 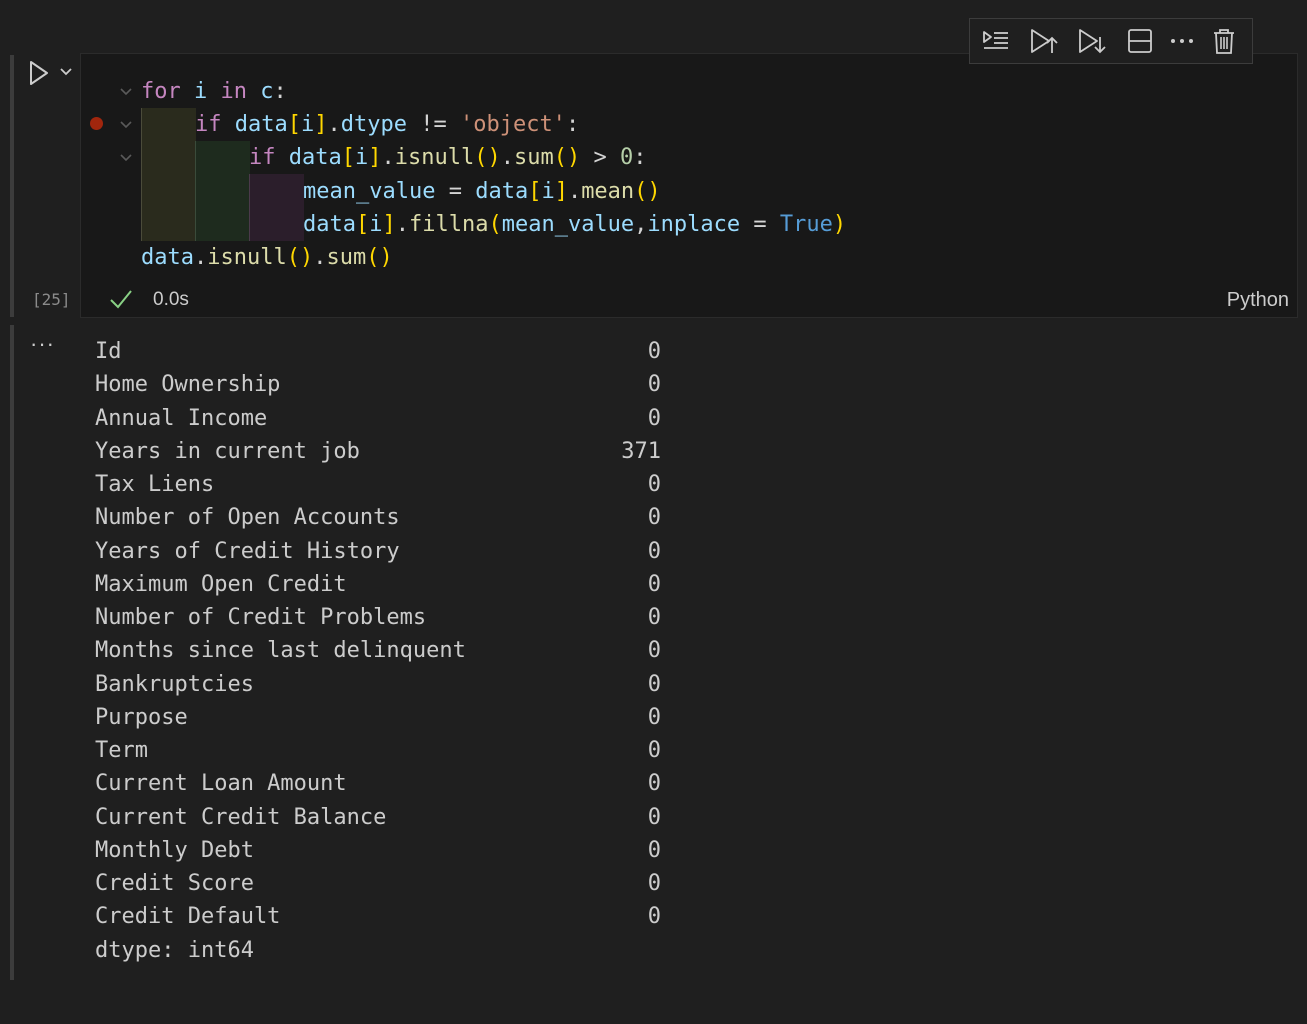 I want to click on execution-time: 0.0s, so click(x=171, y=299).